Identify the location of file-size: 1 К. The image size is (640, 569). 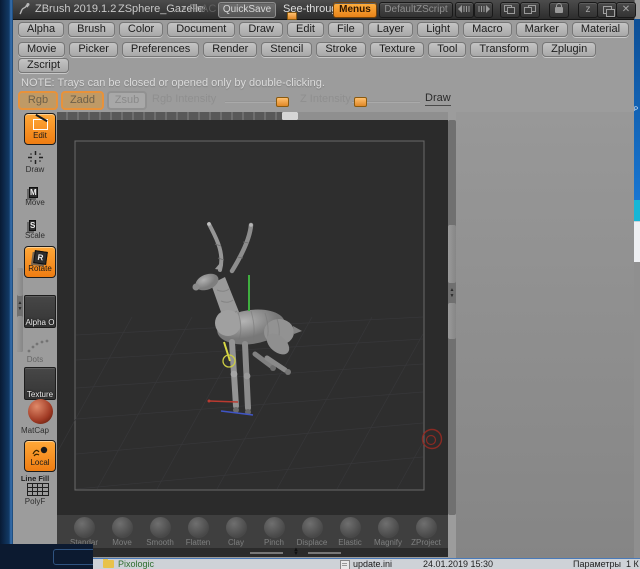
(632, 564).